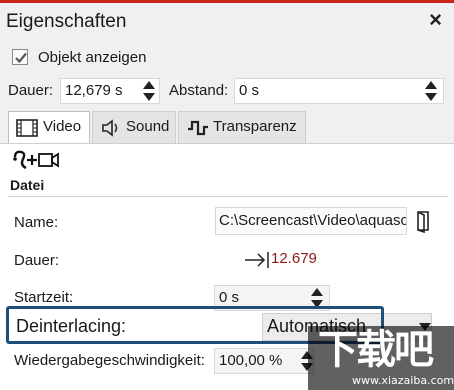  Describe the element at coordinates (198, 128) in the screenshot. I see `transparency-icon` at that location.